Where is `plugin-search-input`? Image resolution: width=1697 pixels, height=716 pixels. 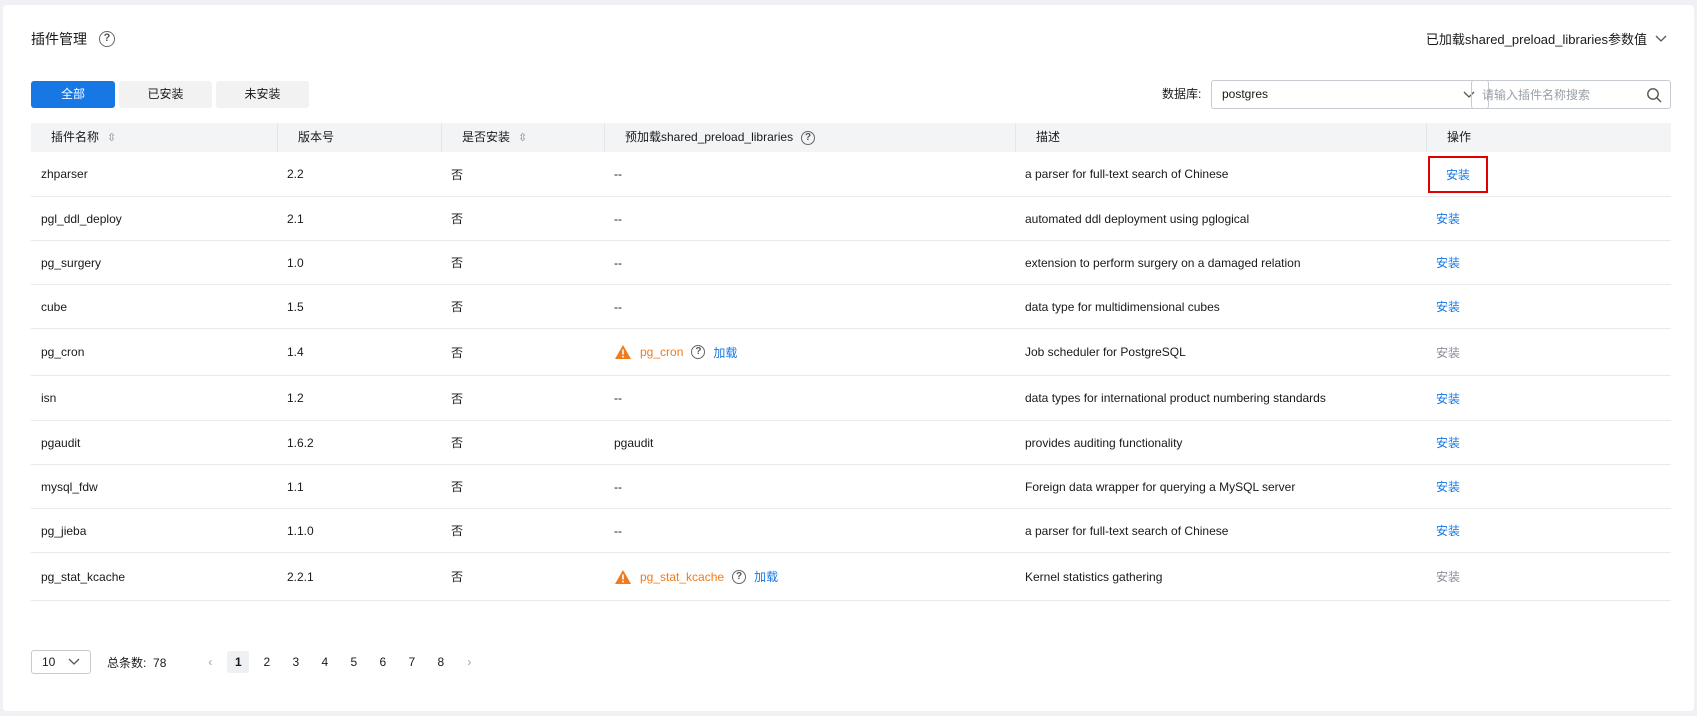 plugin-search-input is located at coordinates (1552, 94).